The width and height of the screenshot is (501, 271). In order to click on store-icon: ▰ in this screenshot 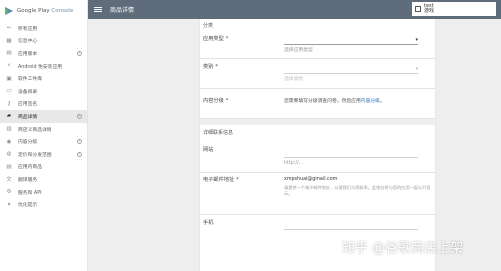, I will do `click(9, 116)`.